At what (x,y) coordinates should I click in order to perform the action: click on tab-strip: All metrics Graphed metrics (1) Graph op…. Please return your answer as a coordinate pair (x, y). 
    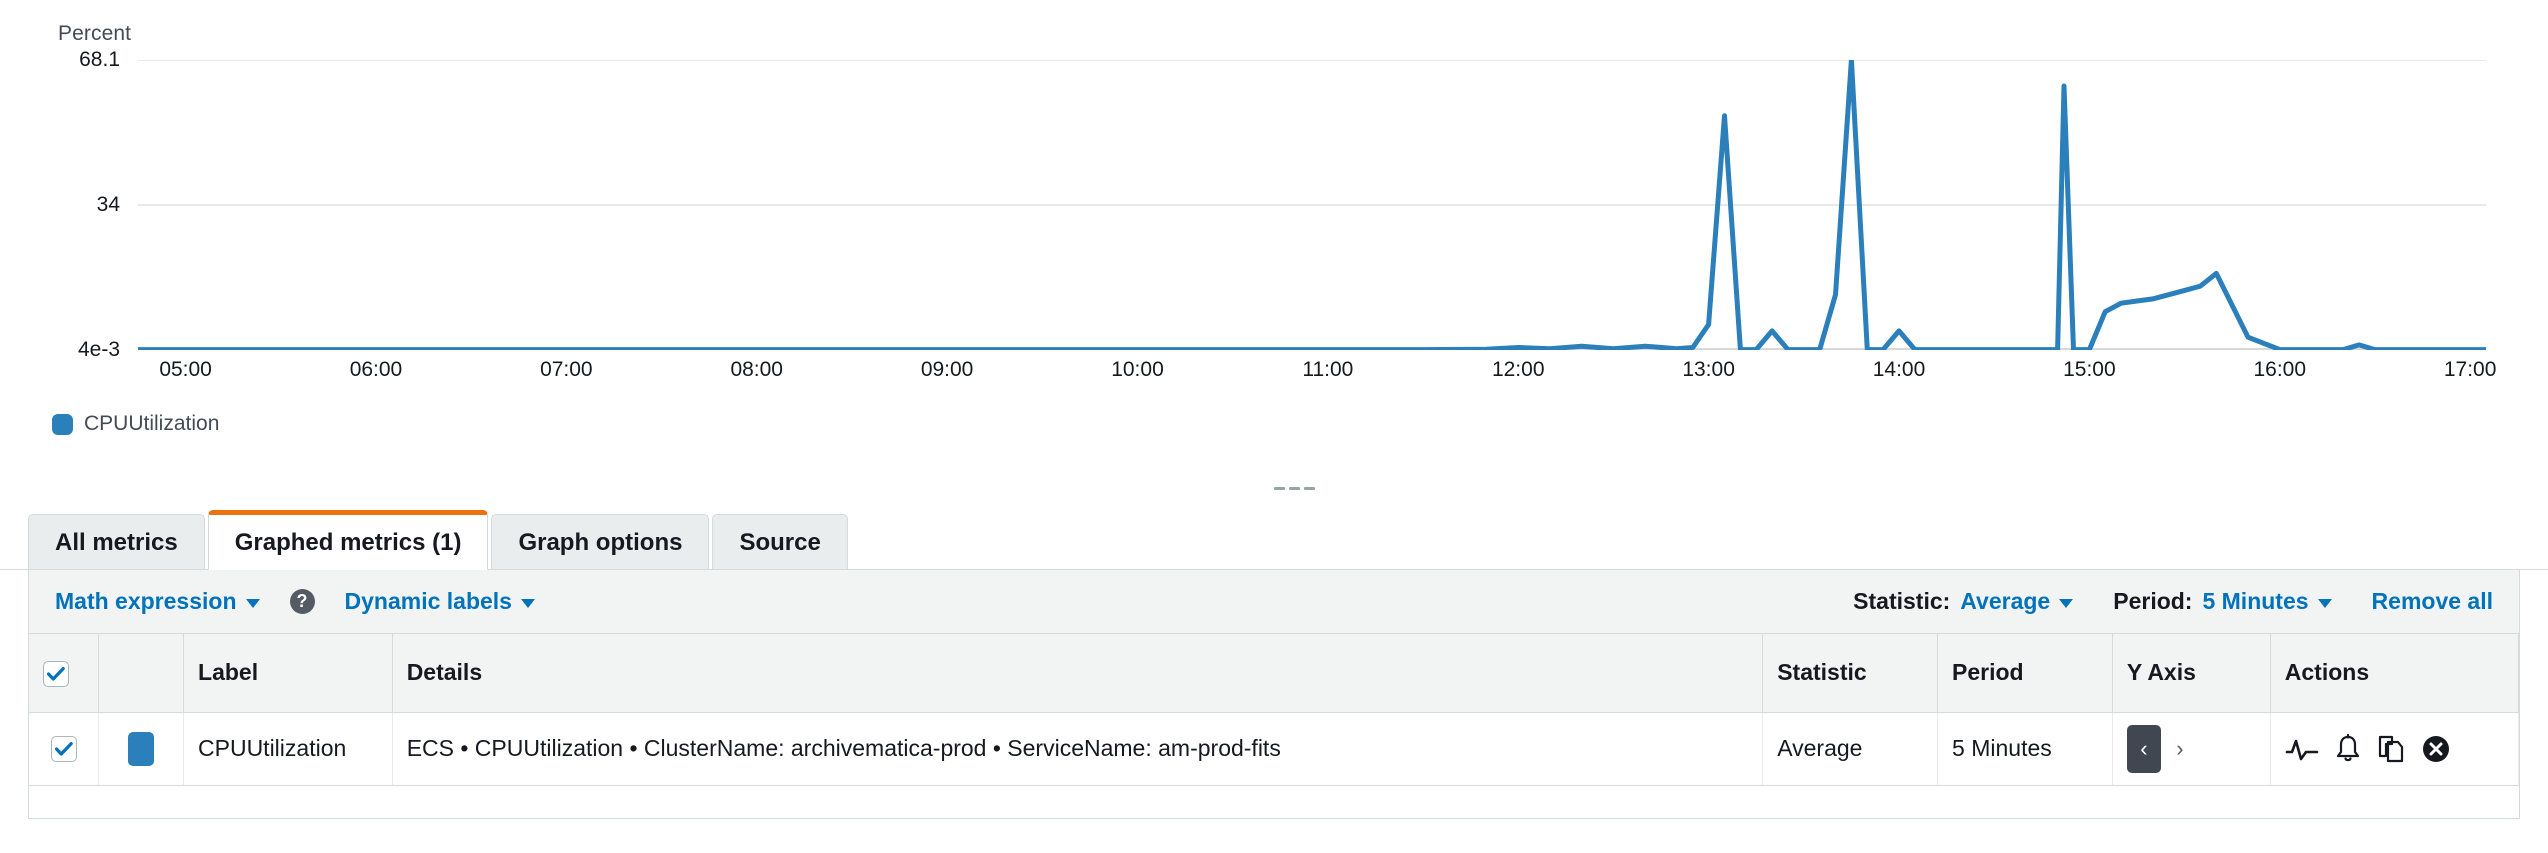
    Looking at the image, I should click on (1274, 539).